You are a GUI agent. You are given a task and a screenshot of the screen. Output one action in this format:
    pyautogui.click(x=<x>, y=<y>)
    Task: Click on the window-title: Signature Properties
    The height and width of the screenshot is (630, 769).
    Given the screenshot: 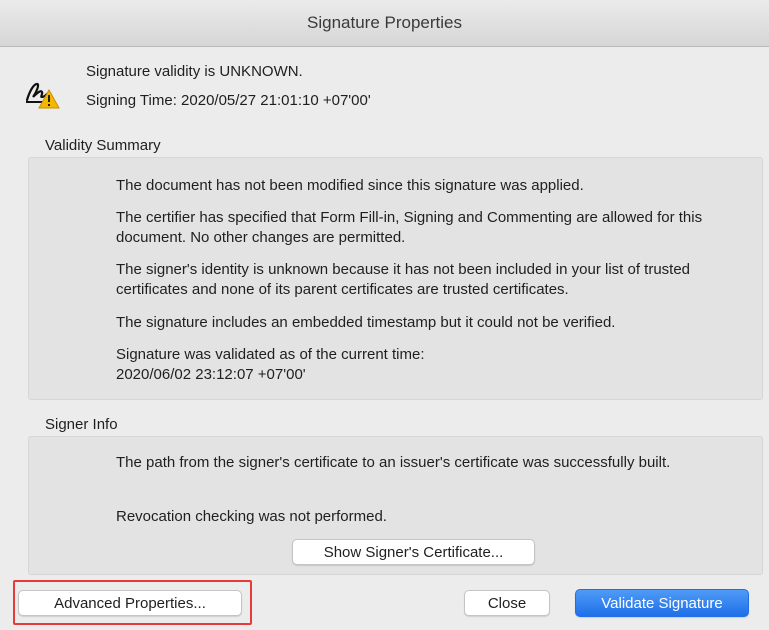 What is the action you would take?
    pyautogui.click(x=384, y=22)
    